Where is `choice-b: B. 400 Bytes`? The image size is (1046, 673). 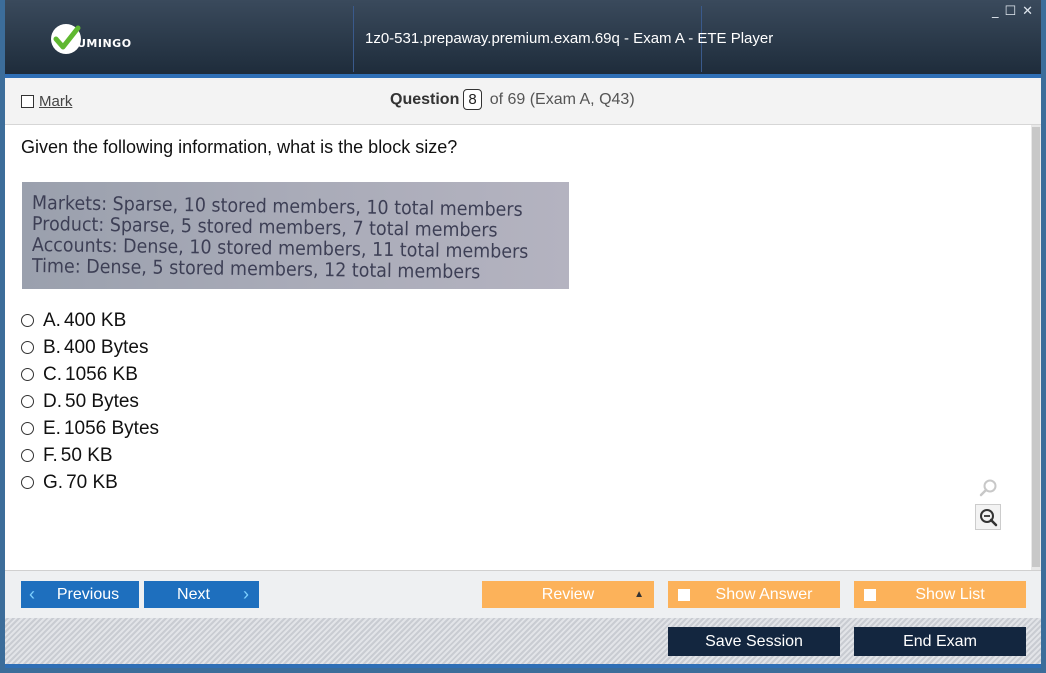
choice-b: B. 400 Bytes is located at coordinates (90, 347).